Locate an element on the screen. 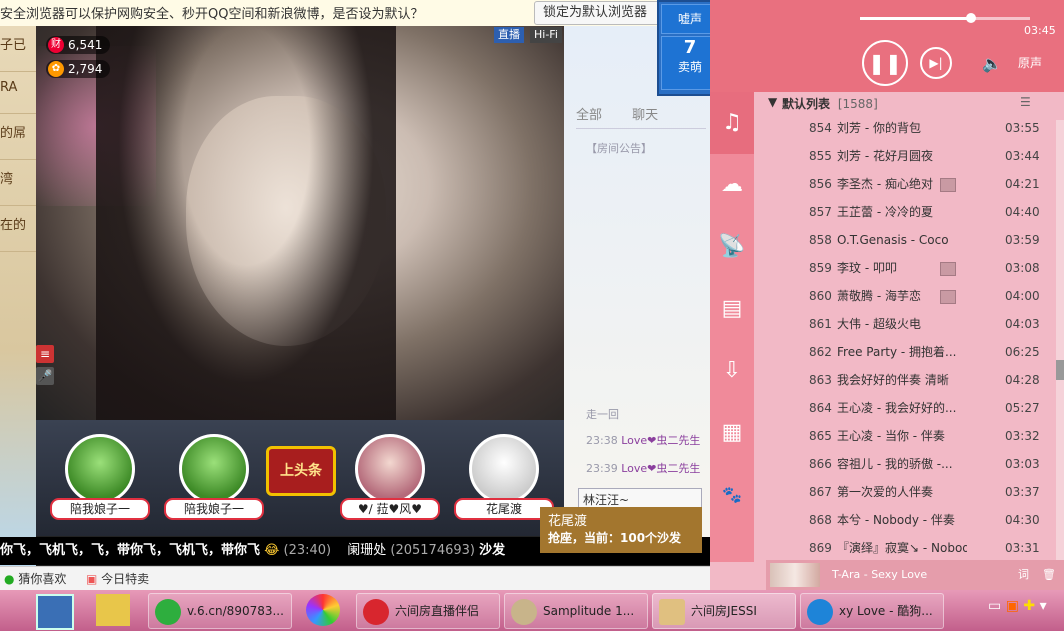 The height and width of the screenshot is (631, 1064). delete-icon: 🗑 is located at coordinates (1049, 575).